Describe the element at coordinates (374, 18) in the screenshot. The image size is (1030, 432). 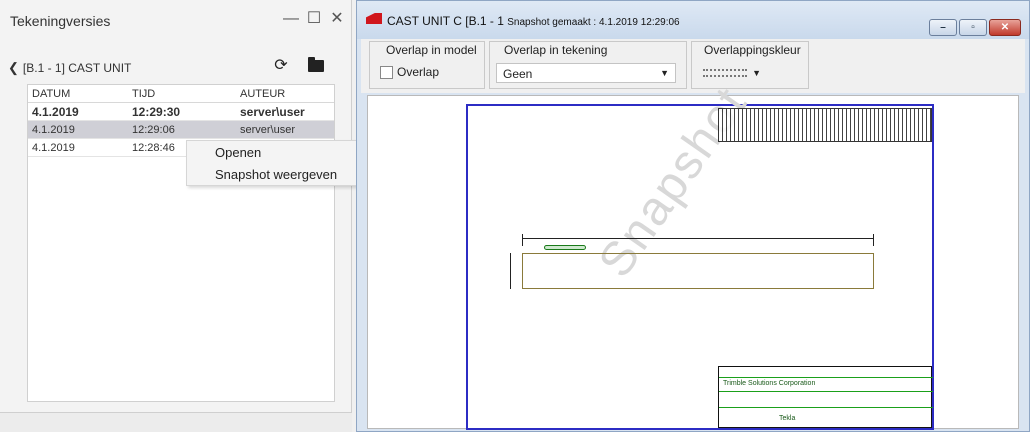
I see `app-icon` at that location.